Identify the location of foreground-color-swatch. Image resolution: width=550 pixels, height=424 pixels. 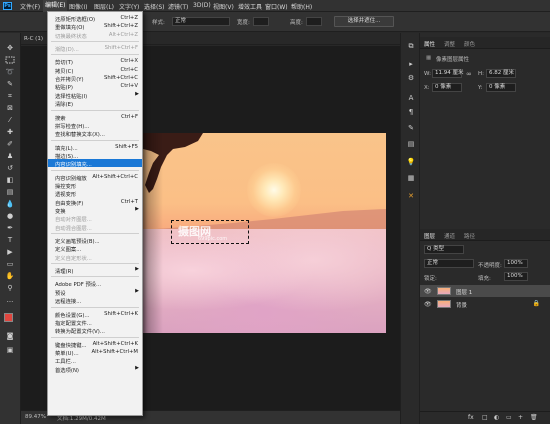
(8, 317).